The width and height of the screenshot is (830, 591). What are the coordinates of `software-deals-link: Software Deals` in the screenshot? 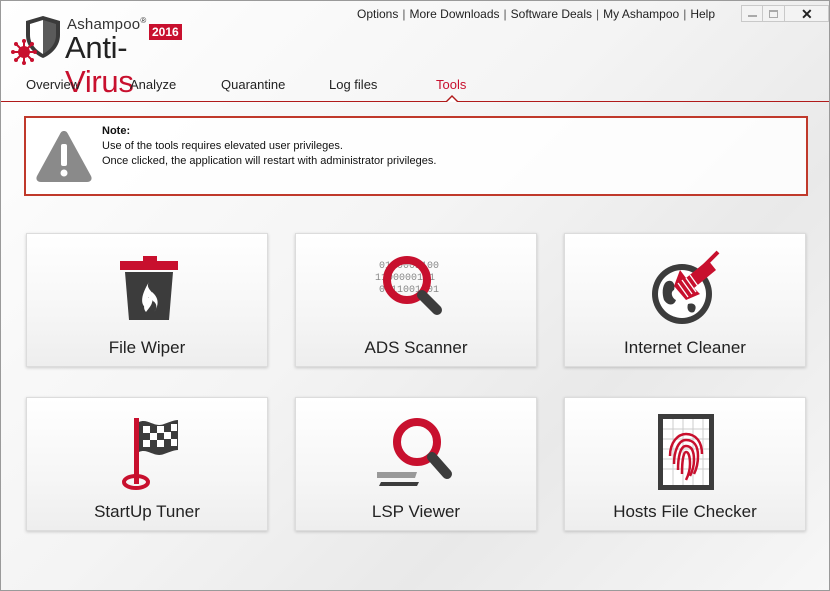 It's located at (551, 14).